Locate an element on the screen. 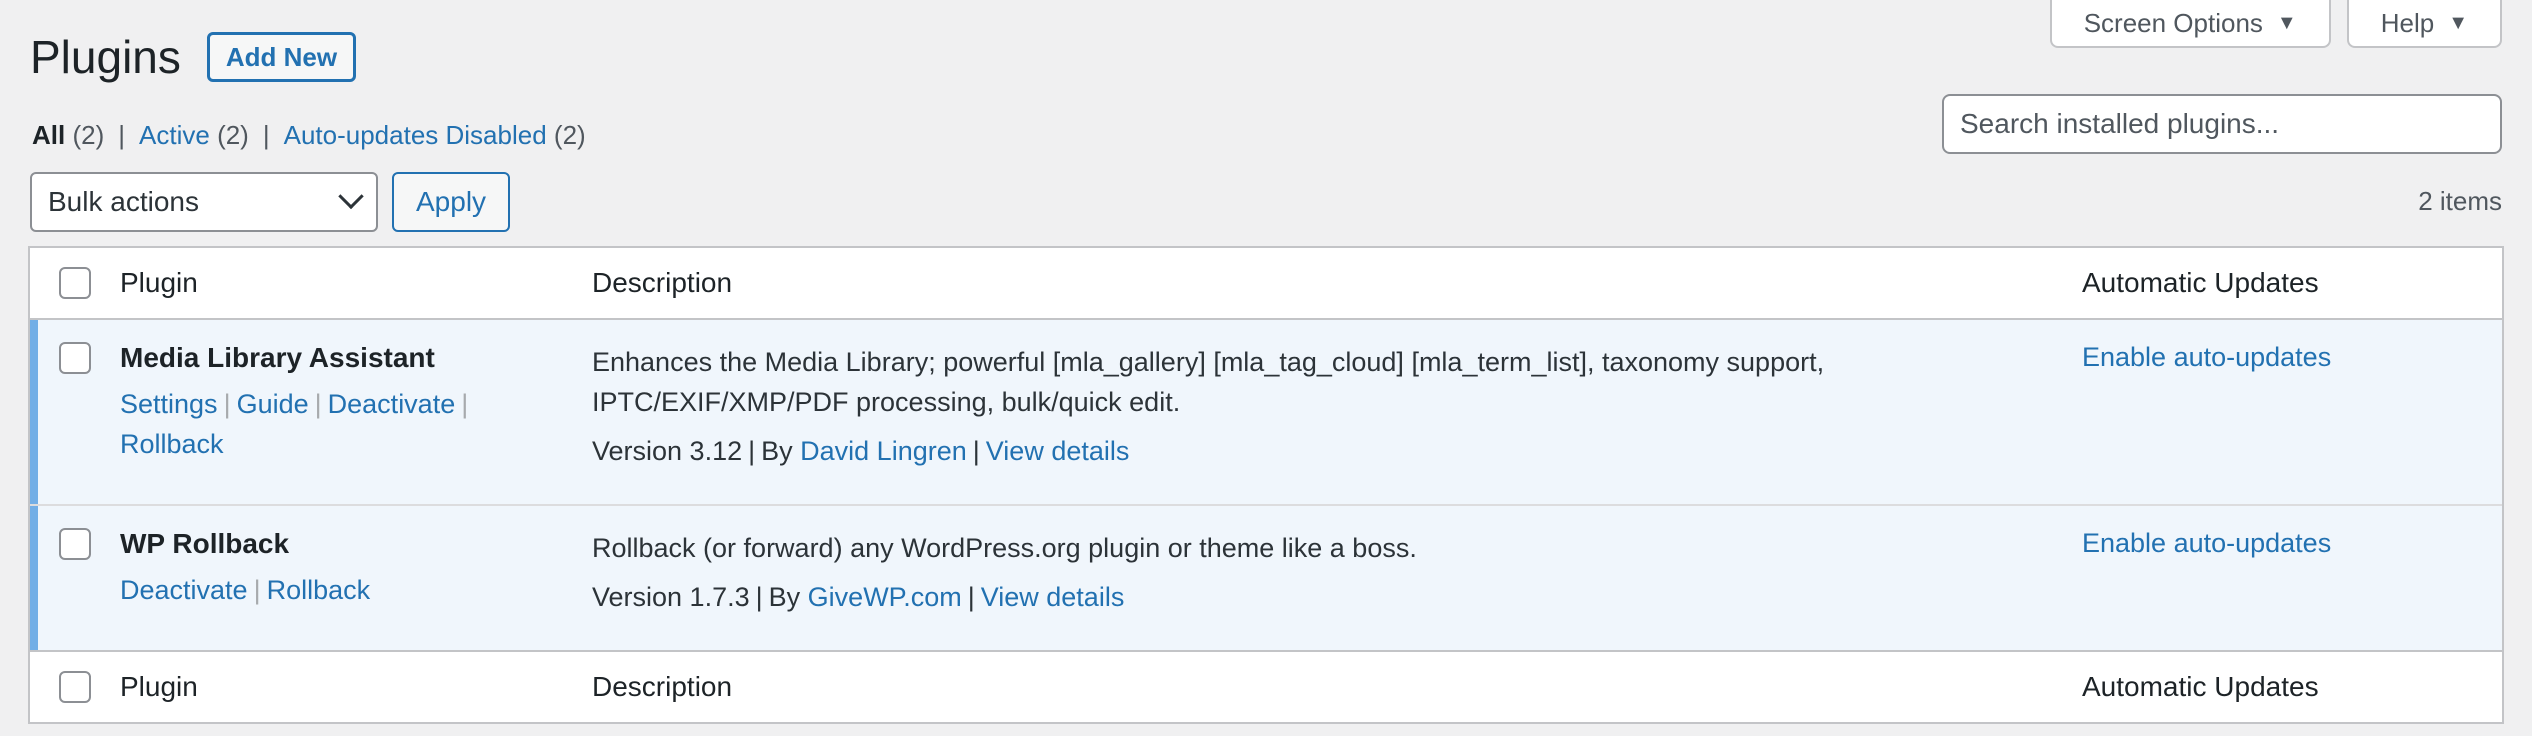 The height and width of the screenshot is (736, 2532). row-actions: Deactivate | Rollback is located at coordinates (245, 590).